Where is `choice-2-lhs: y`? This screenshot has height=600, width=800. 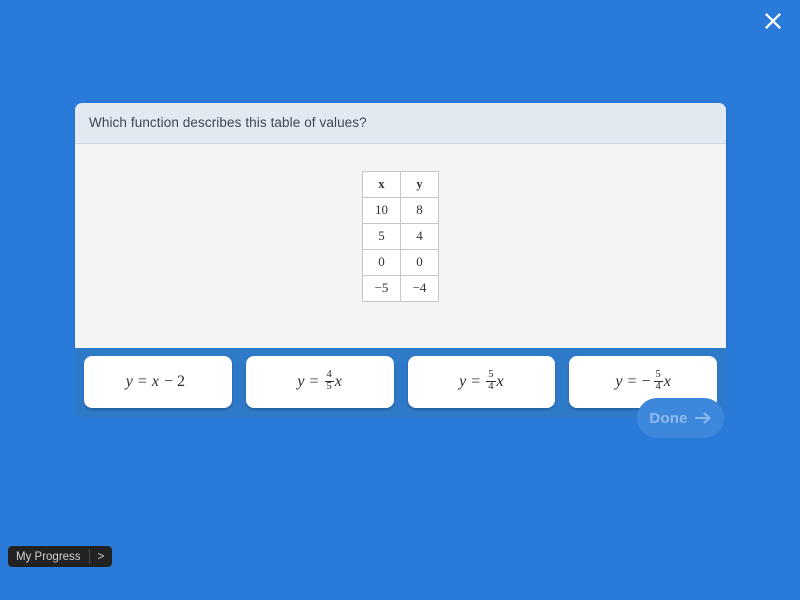
choice-2-lhs: y is located at coordinates (301, 381).